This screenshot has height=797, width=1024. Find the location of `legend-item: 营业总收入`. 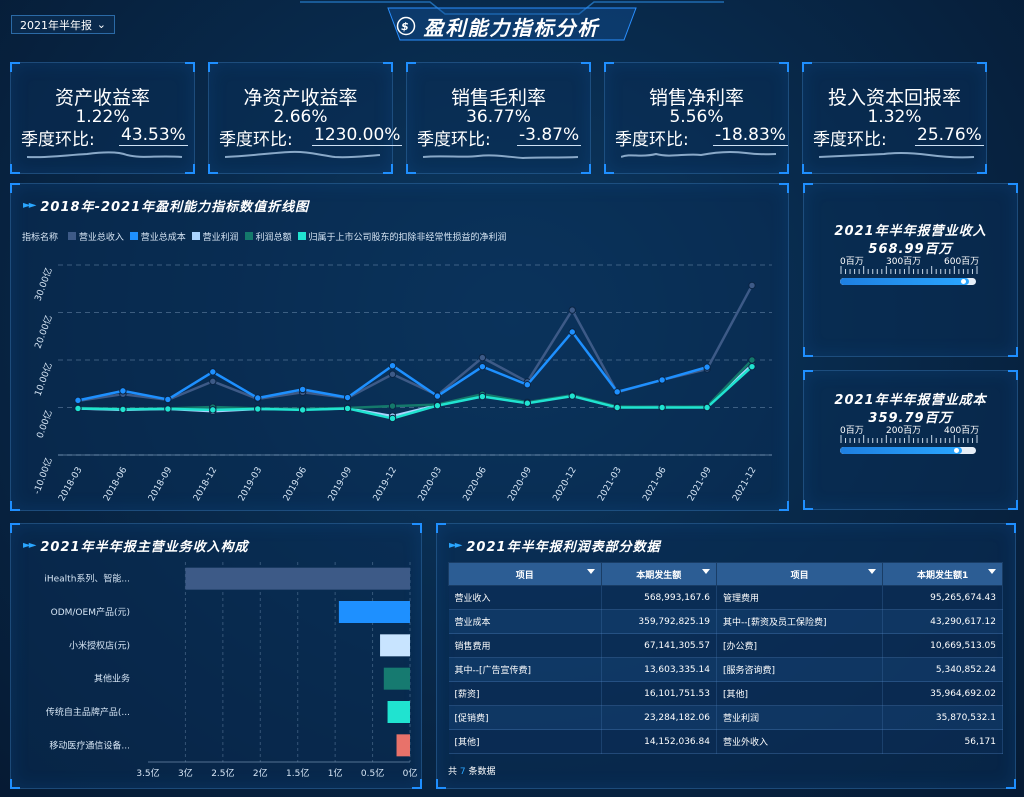

legend-item: 营业总收入 is located at coordinates (93, 237).